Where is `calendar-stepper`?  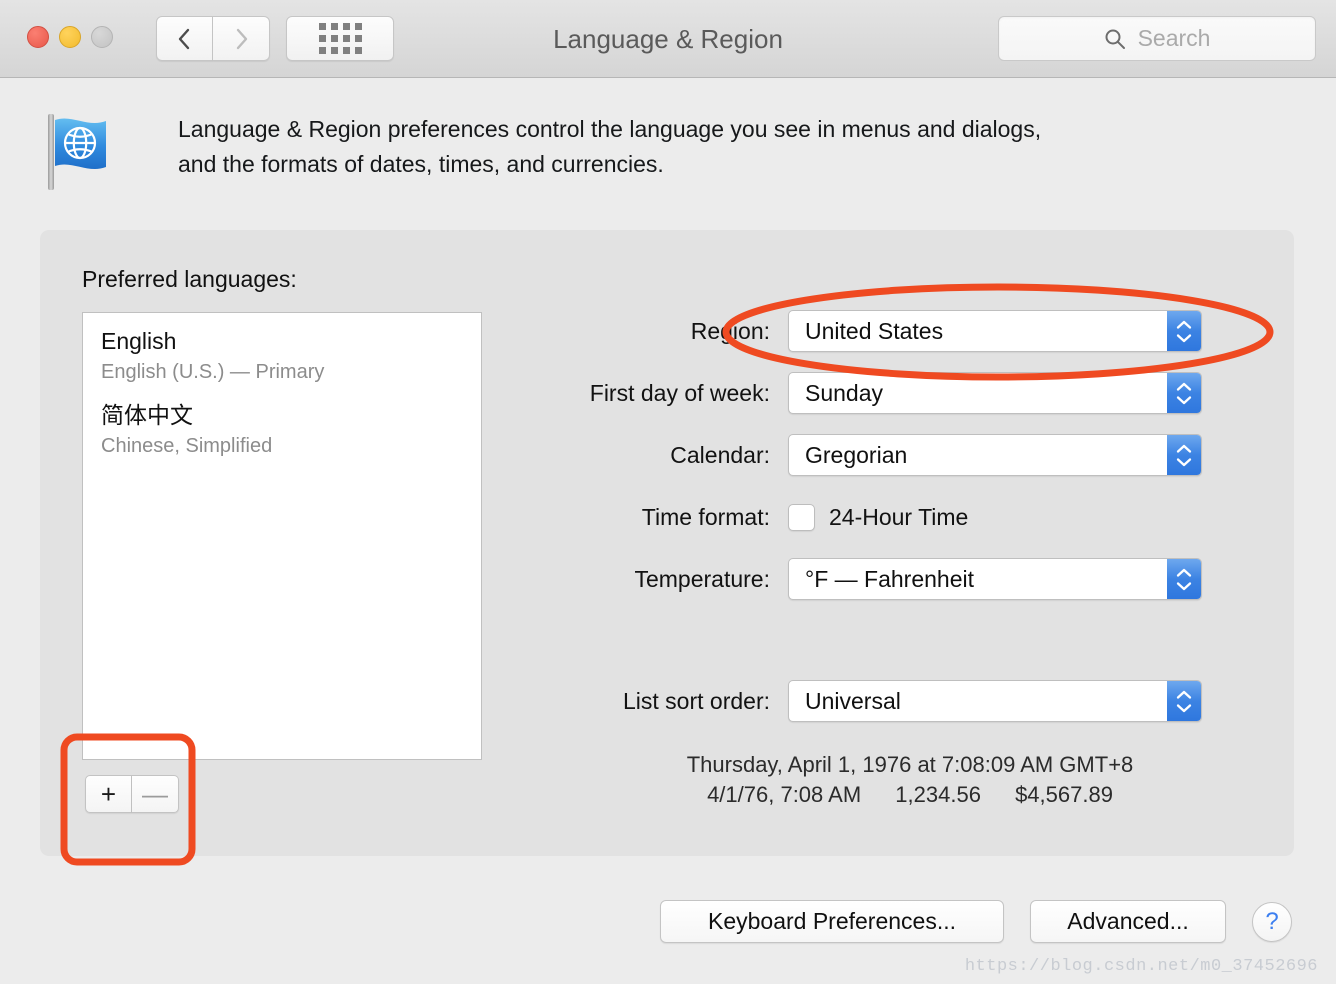
calendar-stepper is located at coordinates (1184, 455).